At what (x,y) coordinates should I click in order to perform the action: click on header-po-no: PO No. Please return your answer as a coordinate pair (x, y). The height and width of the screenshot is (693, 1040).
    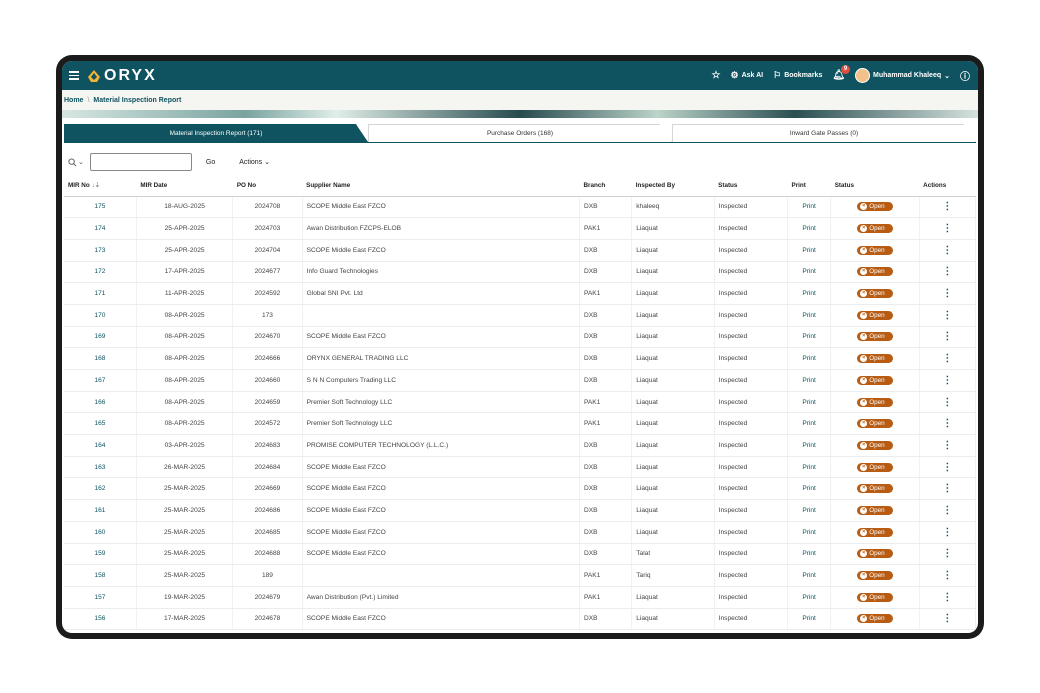
    Looking at the image, I should click on (267, 186).